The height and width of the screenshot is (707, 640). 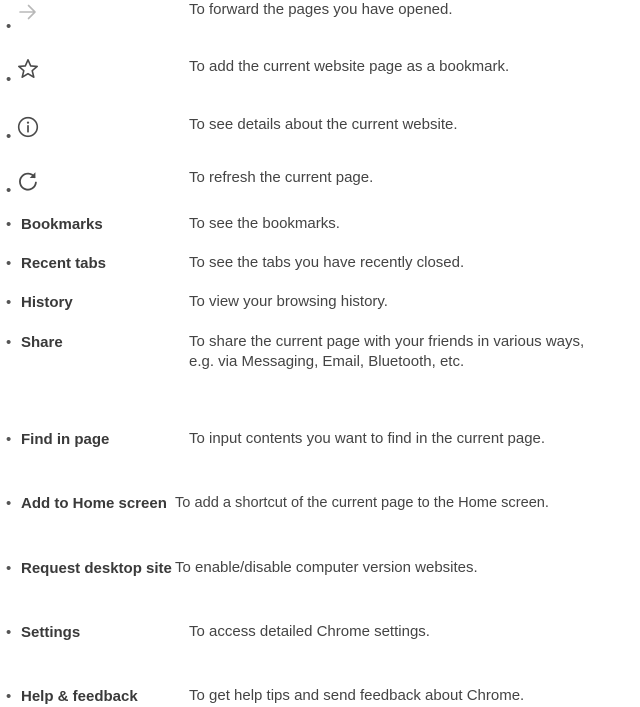 What do you see at coordinates (281, 177) in the screenshot?
I see `refresh-description: To refresh the current page.` at bounding box center [281, 177].